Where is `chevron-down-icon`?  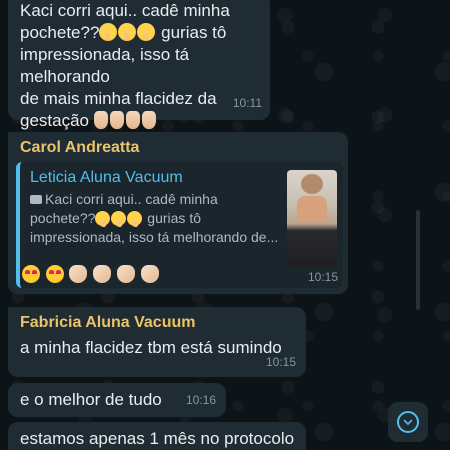
chevron-down-icon is located at coordinates (408, 422).